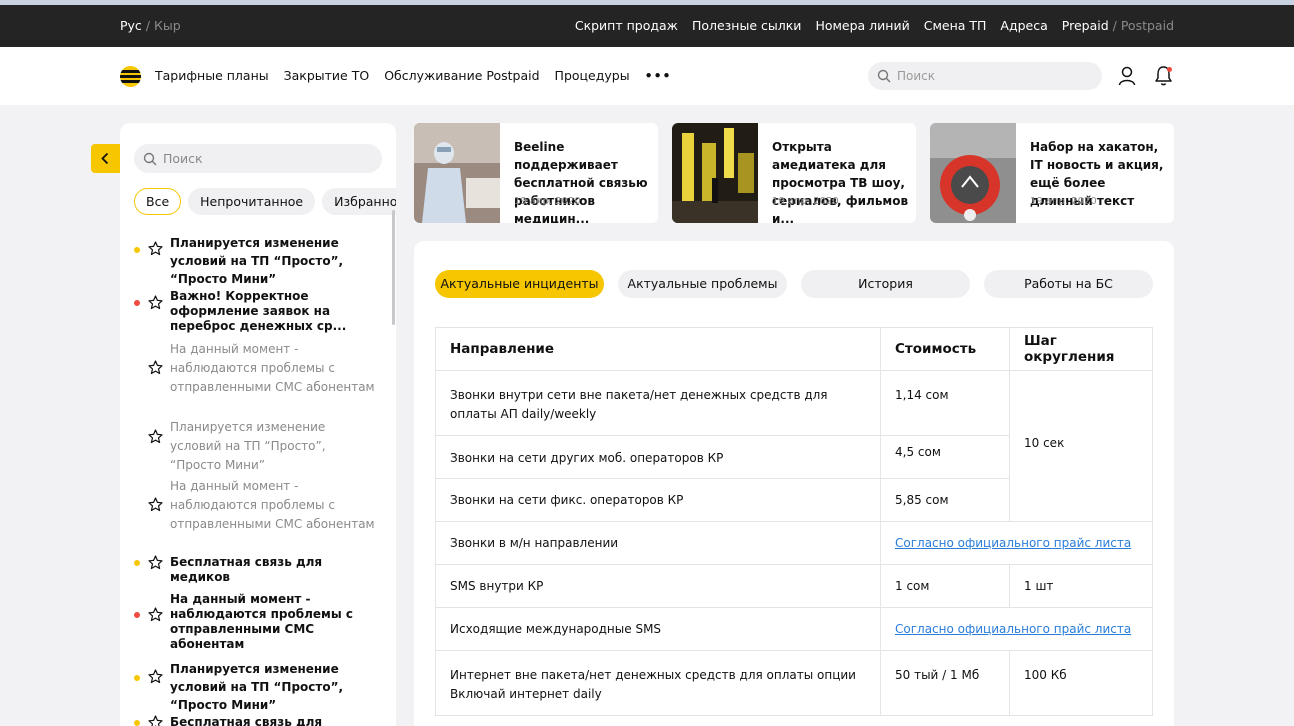 The height and width of the screenshot is (726, 1294). Describe the element at coordinates (327, 75) in the screenshot. I see `nav-item-closing-to: Закрытие ТО` at that location.